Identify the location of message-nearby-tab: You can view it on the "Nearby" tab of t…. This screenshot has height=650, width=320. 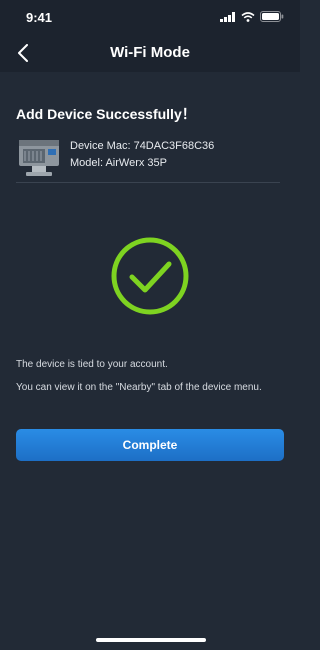
(139, 387).